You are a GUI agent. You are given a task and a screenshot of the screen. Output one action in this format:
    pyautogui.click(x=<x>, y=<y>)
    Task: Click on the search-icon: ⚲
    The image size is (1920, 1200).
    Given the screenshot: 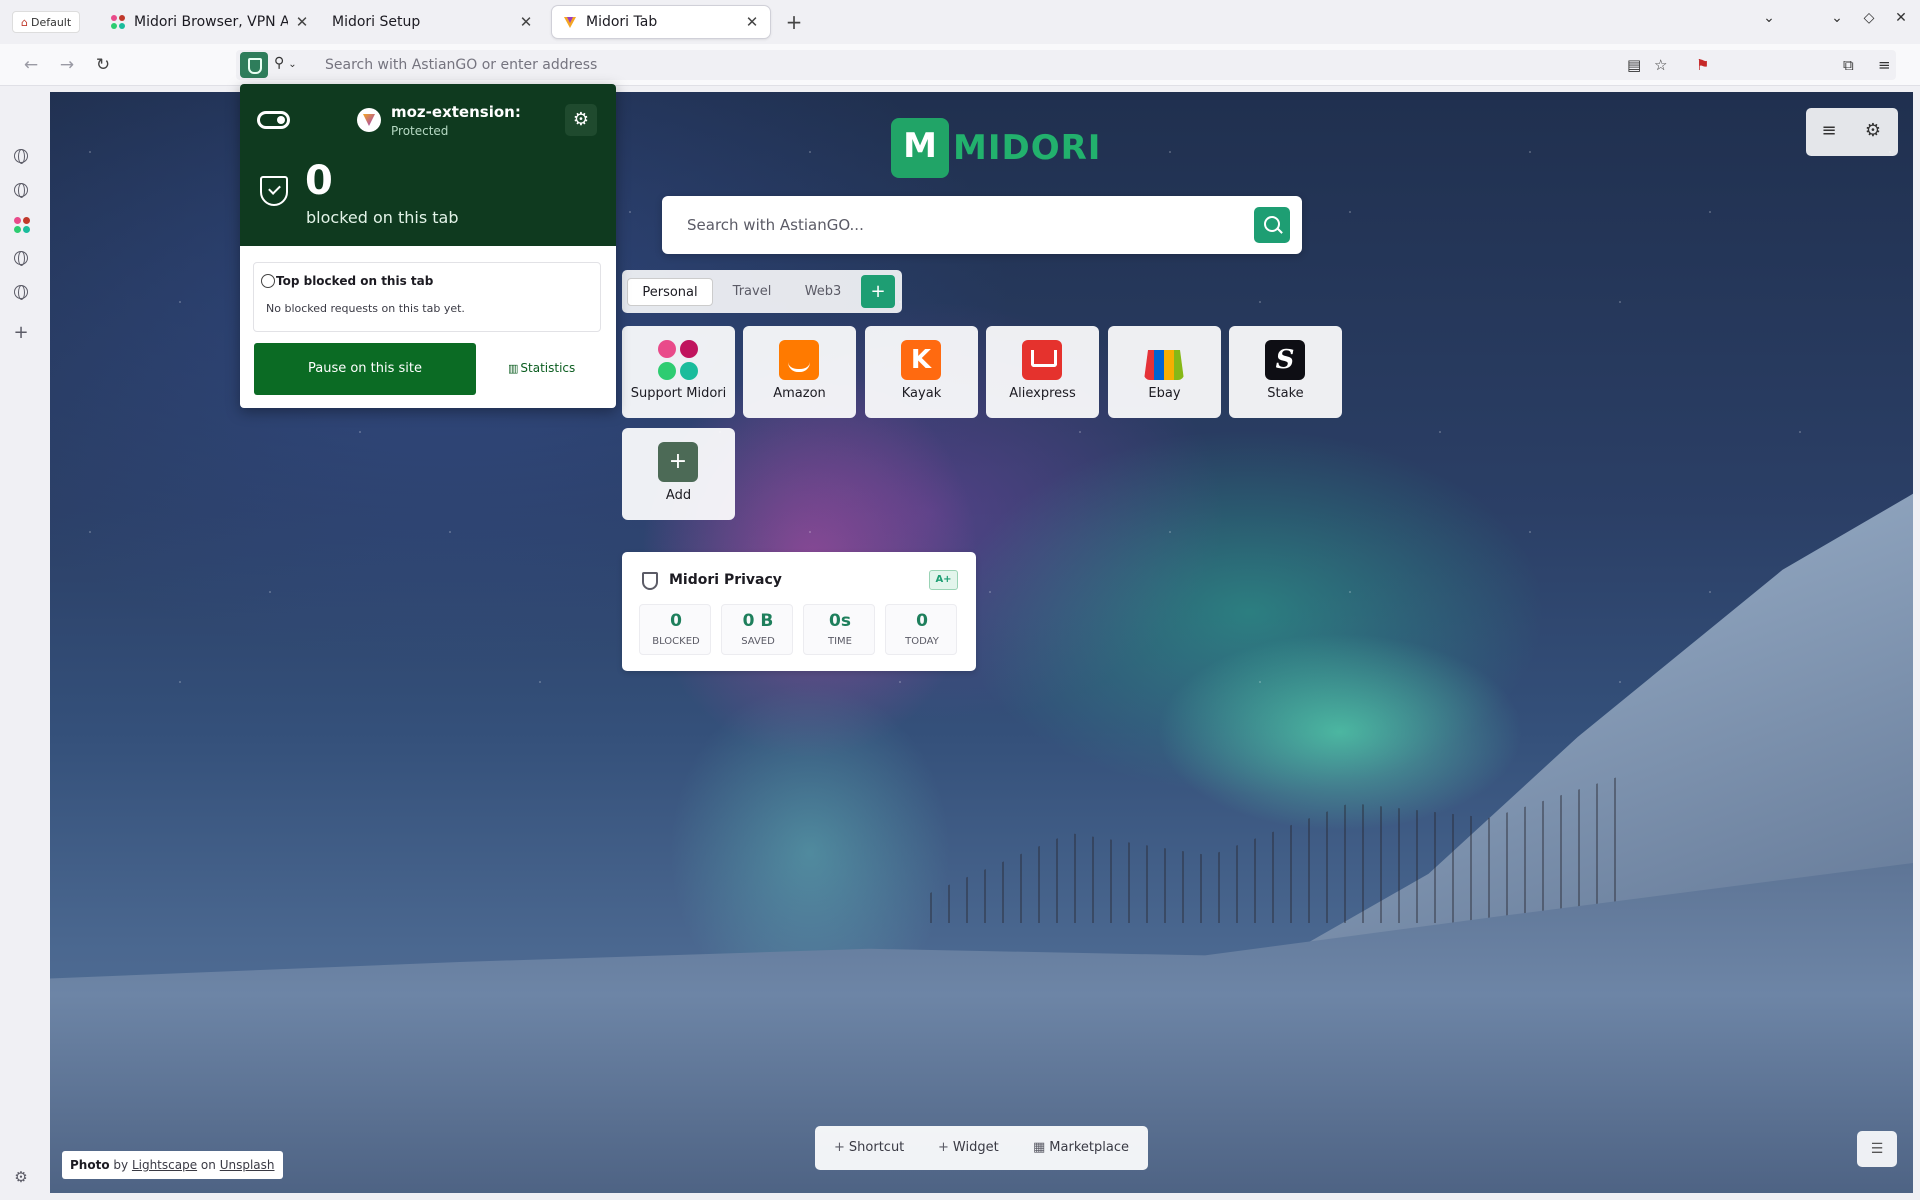 What is the action you would take?
    pyautogui.click(x=279, y=63)
    